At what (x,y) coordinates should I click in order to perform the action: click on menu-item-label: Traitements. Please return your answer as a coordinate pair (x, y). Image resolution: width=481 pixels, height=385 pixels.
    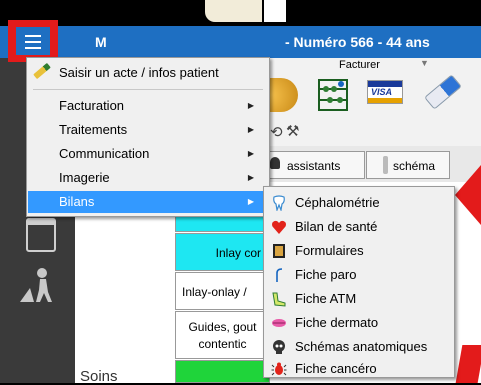
    Looking at the image, I should click on (93, 129).